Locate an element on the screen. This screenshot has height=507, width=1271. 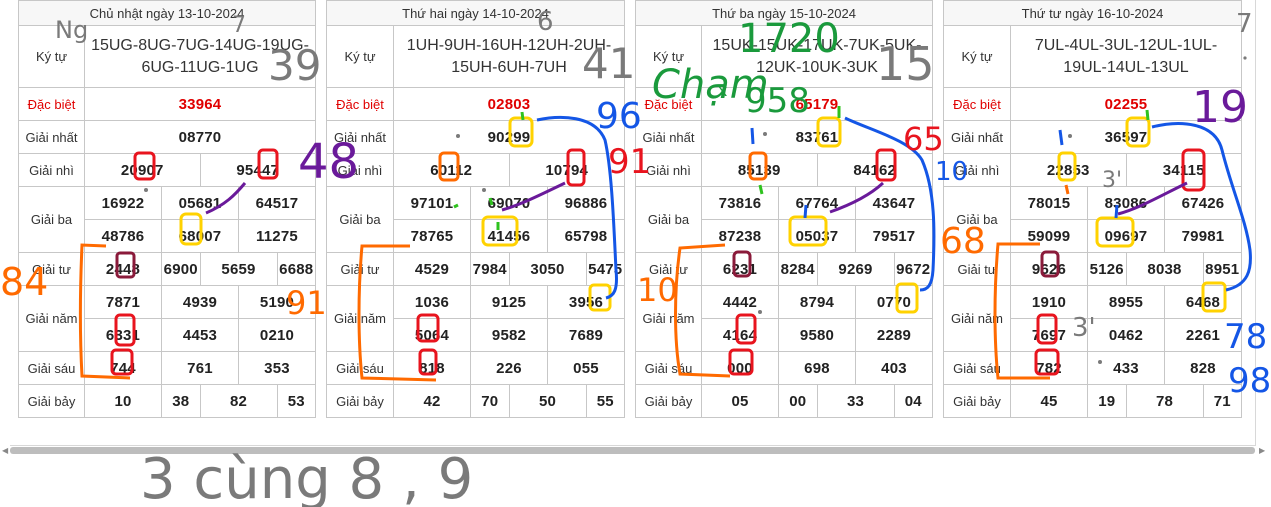
fourth-prize: 9269 is located at coordinates (855, 269).